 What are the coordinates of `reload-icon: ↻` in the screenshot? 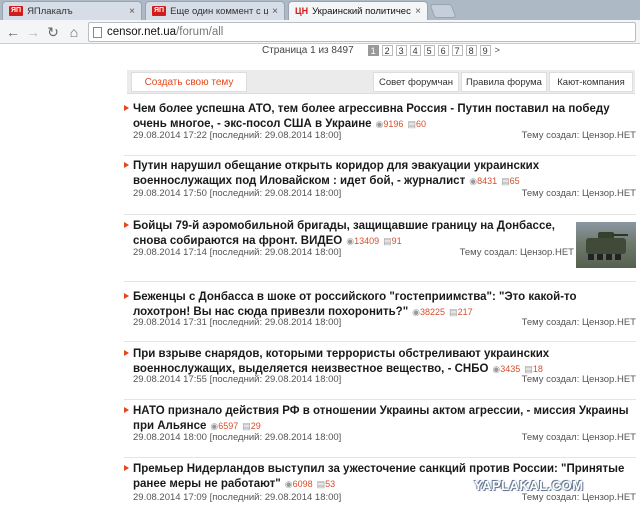 It's located at (53, 32).